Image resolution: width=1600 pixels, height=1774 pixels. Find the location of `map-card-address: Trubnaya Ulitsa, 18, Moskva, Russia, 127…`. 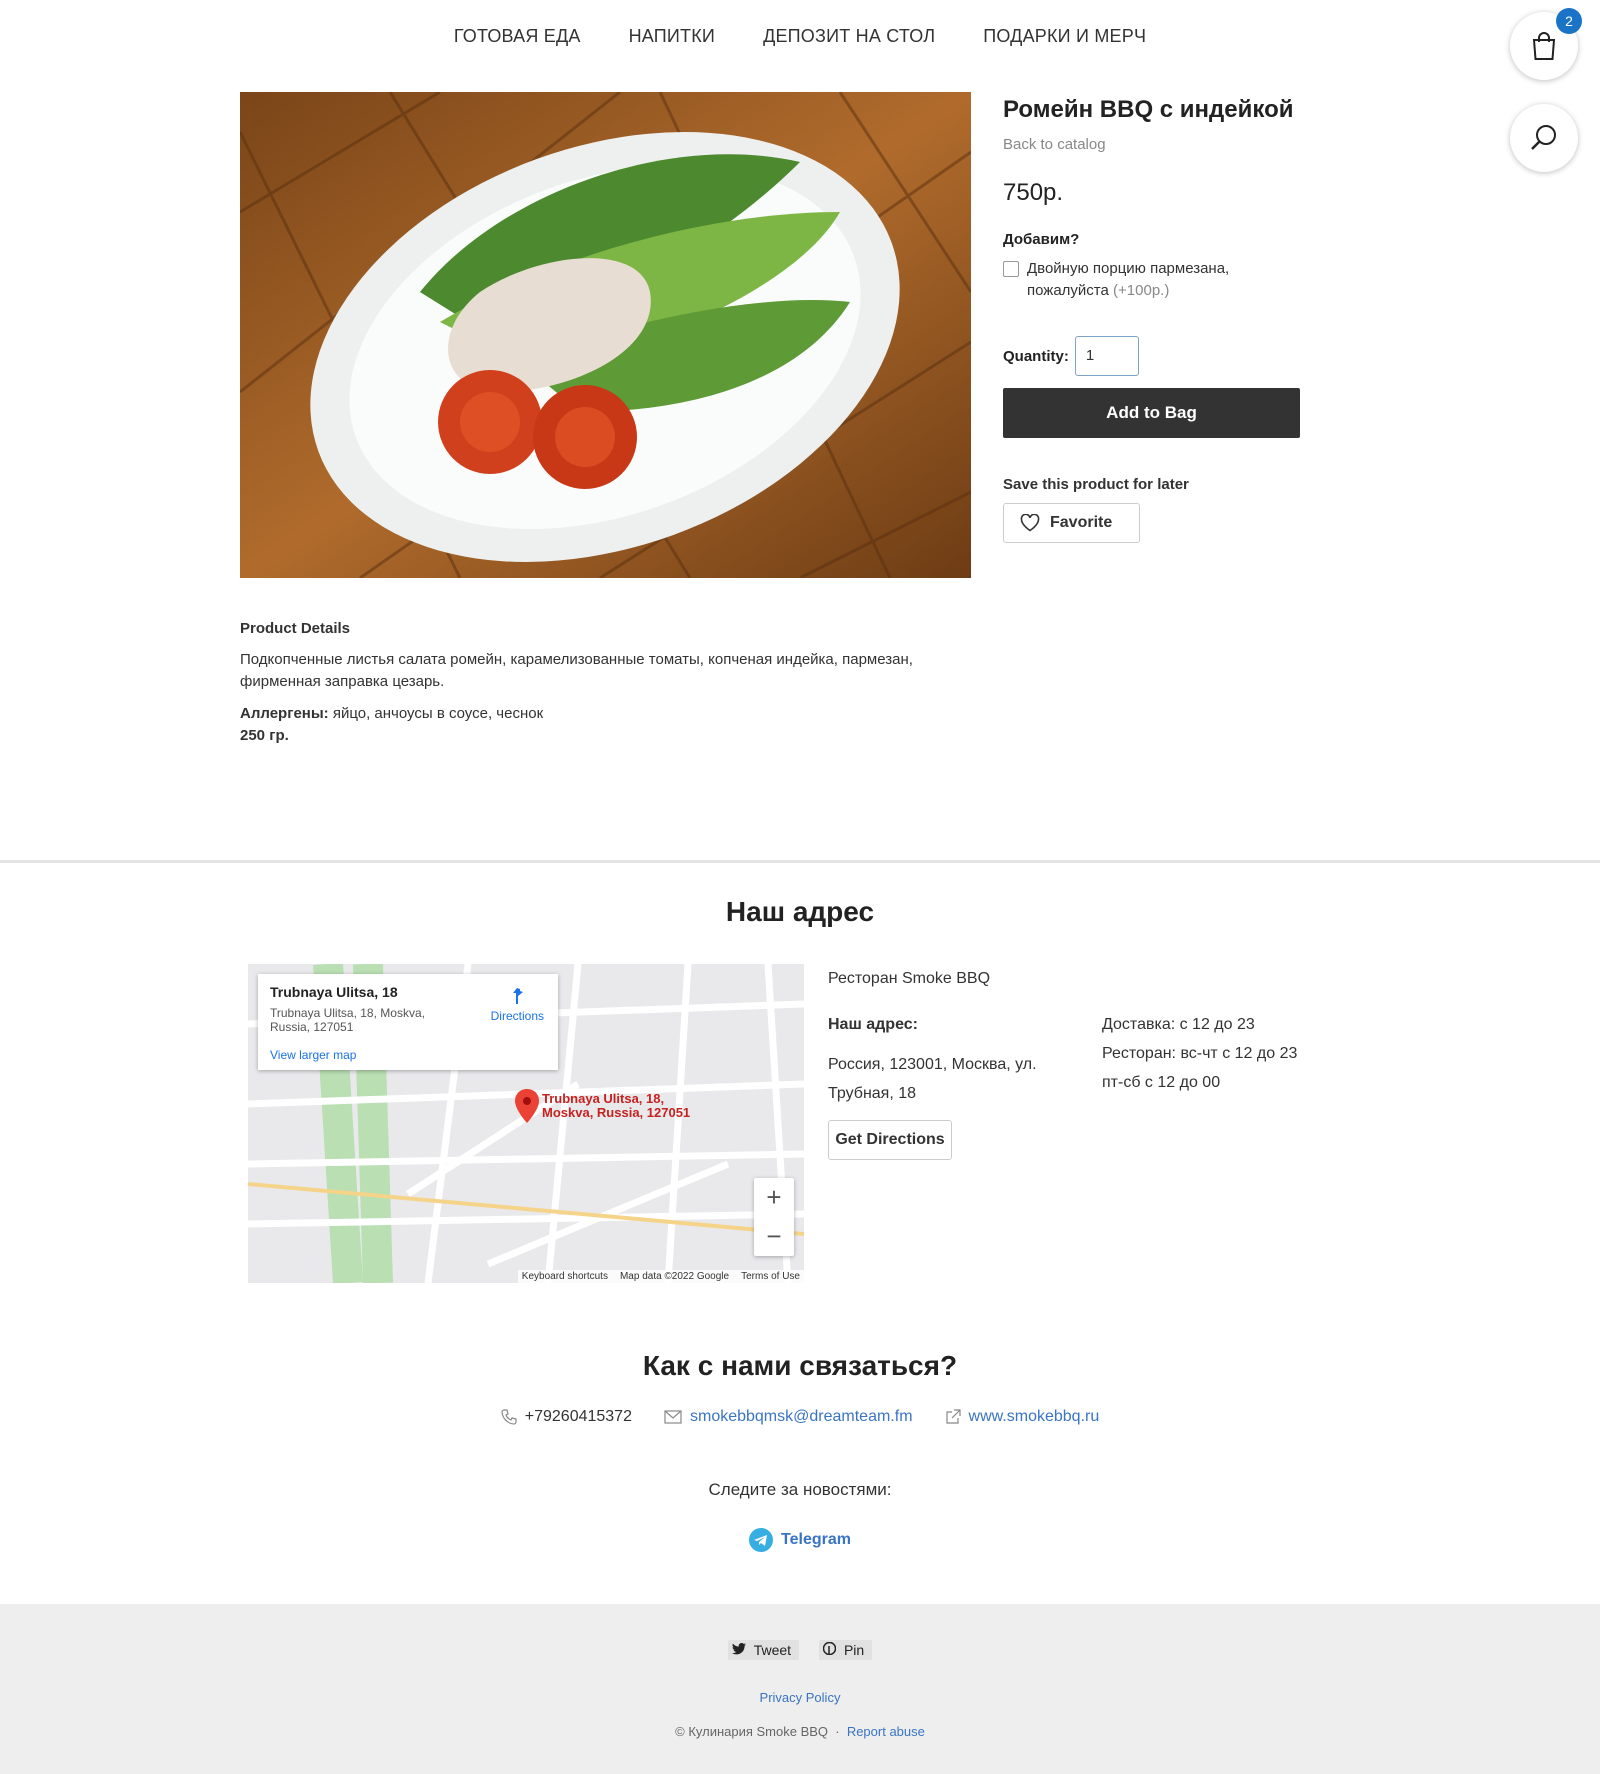

map-card-address: Trubnaya Ulitsa, 18, Moskva, Russia, 127… is located at coordinates (347, 1020).